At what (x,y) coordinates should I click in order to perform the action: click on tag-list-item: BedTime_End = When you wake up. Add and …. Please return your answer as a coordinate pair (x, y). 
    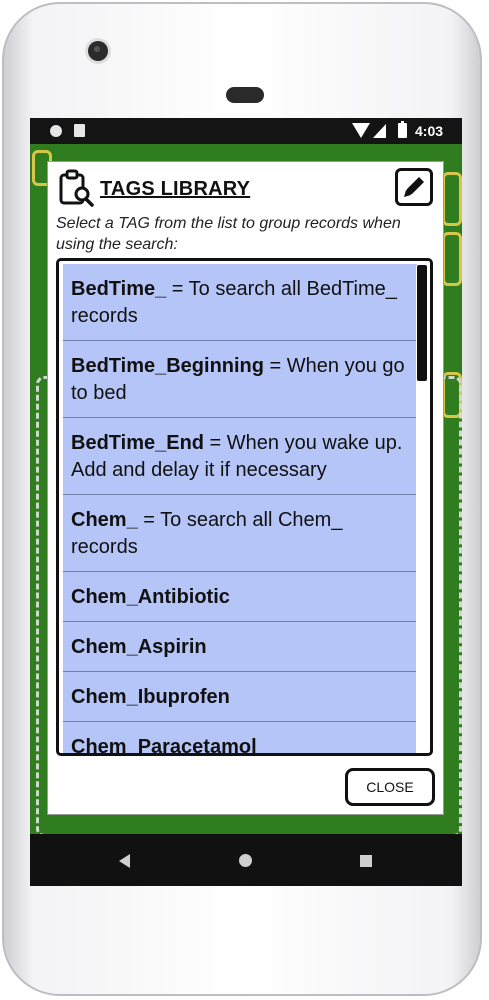
    Looking at the image, I should click on (240, 456).